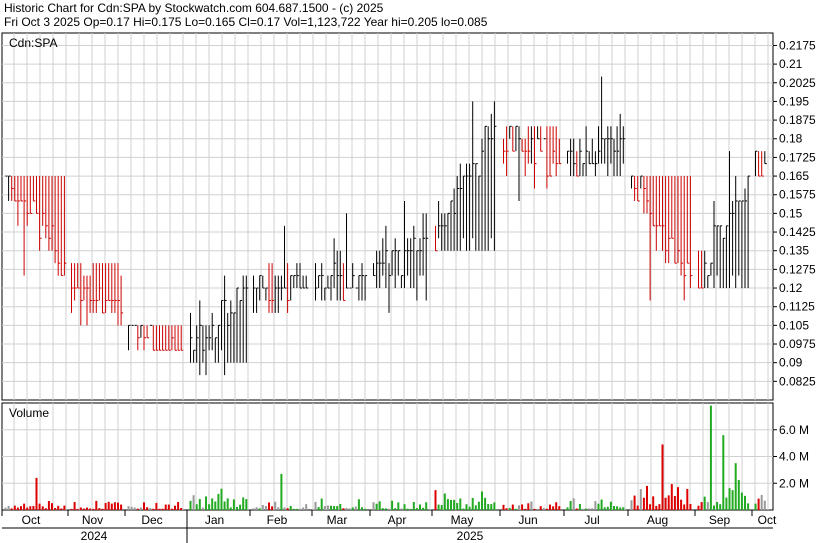 This screenshot has height=543, width=830. What do you see at coordinates (33, 43) in the screenshot?
I see `price-panel-label: Cdn:SPA` at bounding box center [33, 43].